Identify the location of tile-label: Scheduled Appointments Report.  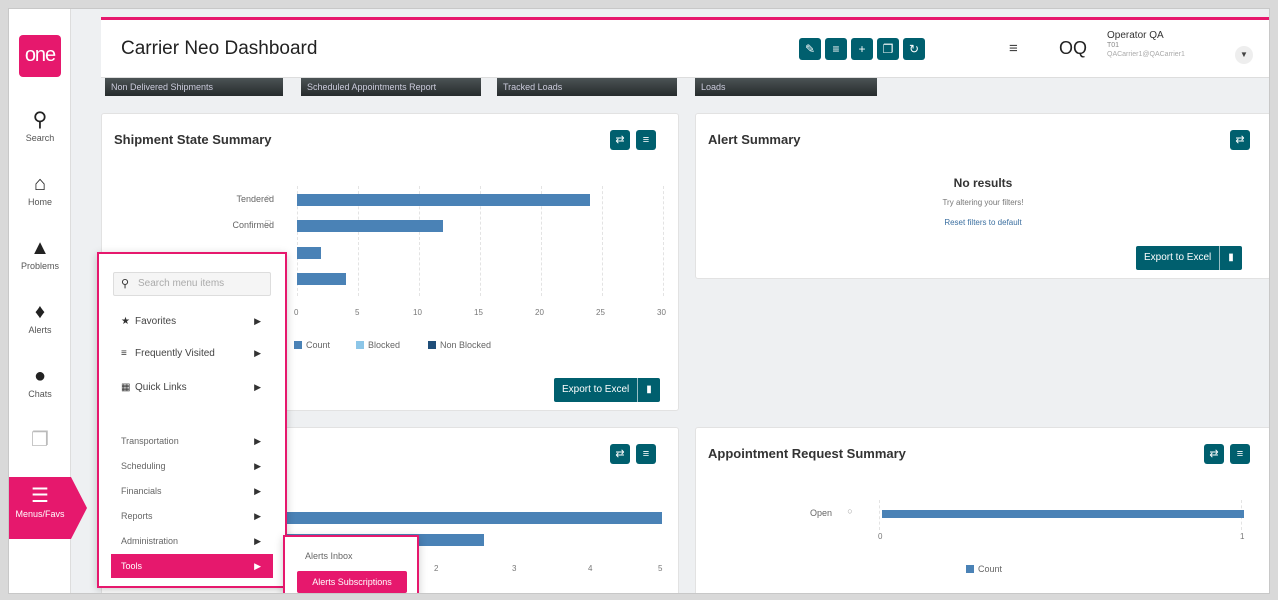
(372, 87).